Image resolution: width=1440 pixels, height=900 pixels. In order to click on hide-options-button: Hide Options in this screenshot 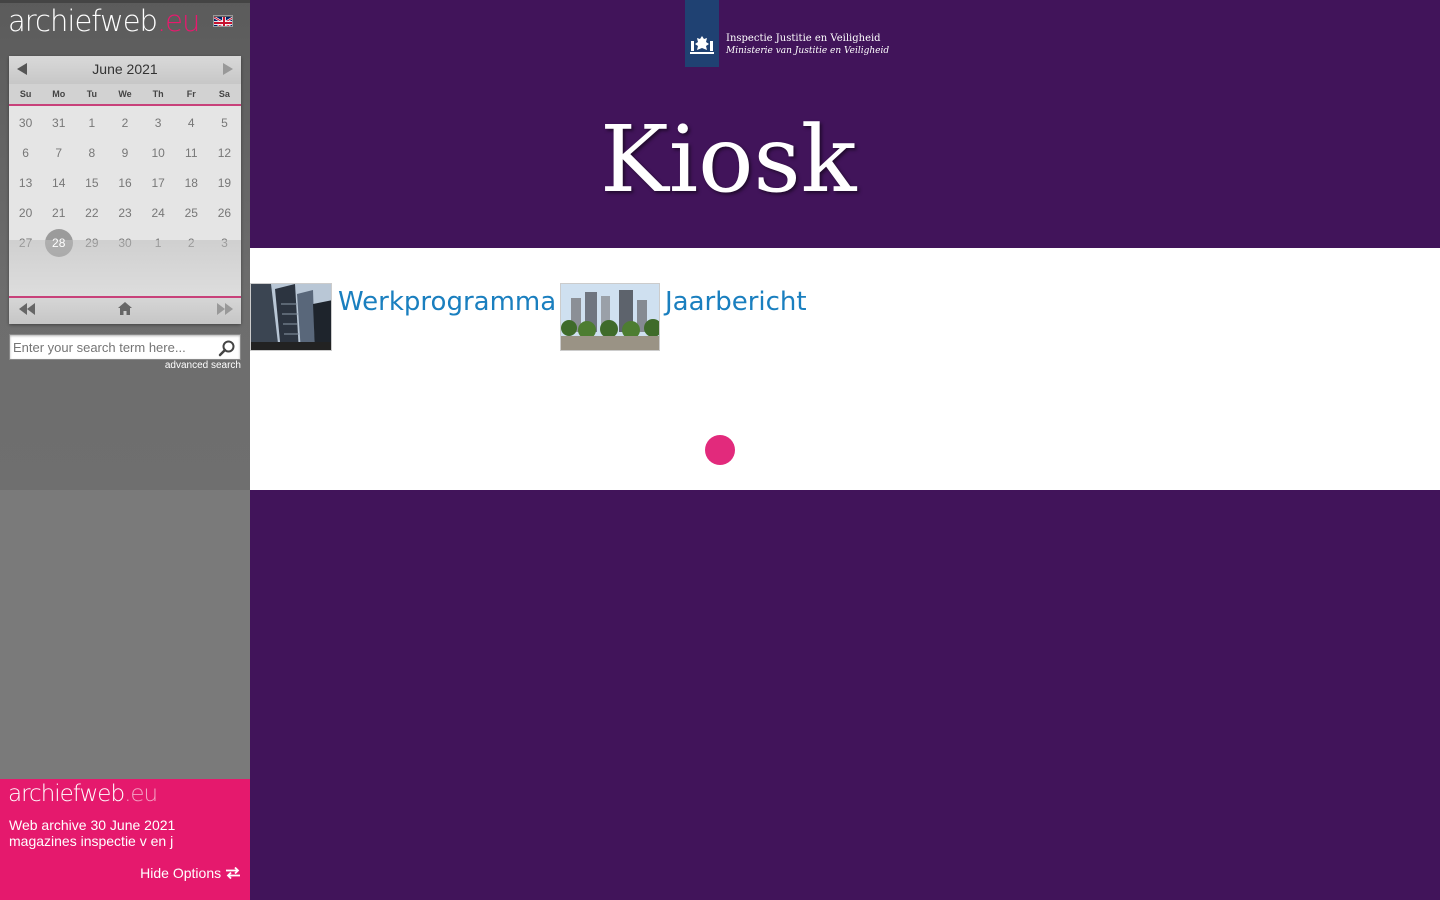, I will do `click(190, 873)`.